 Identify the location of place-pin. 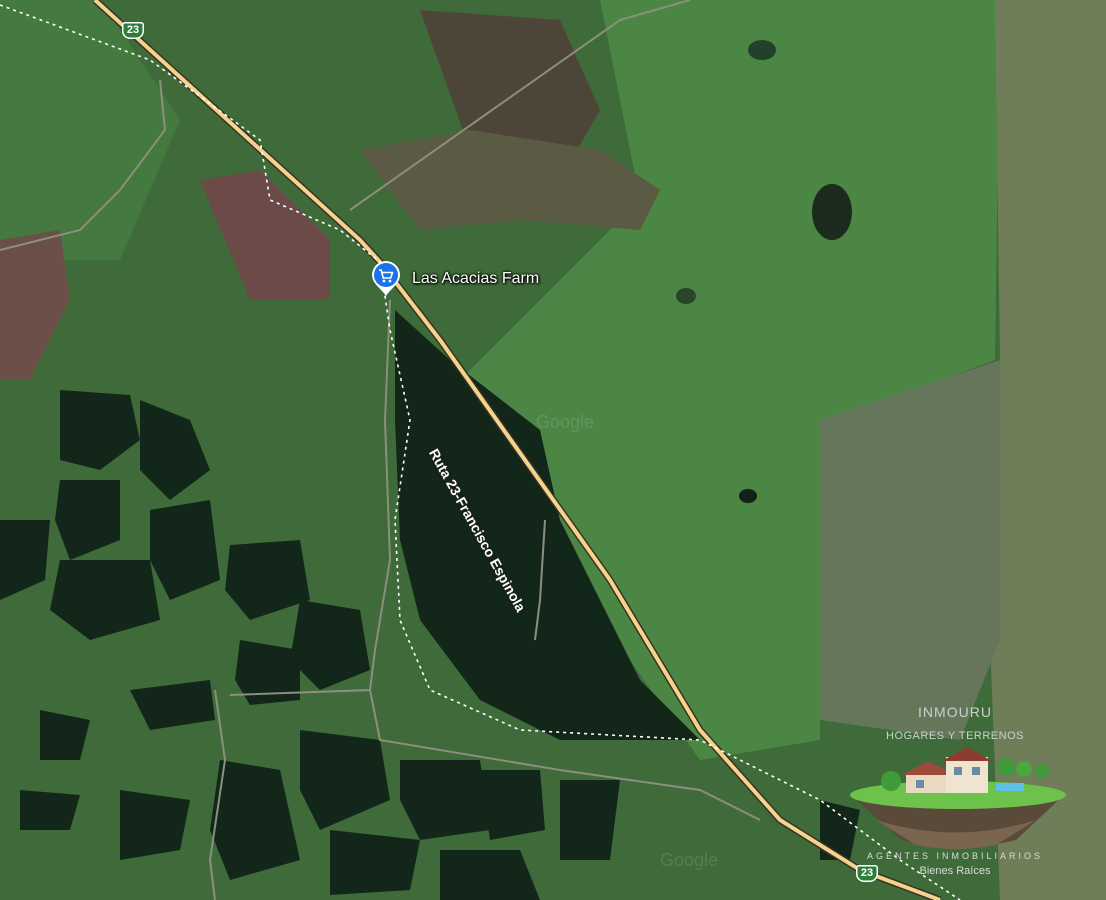
(386, 278).